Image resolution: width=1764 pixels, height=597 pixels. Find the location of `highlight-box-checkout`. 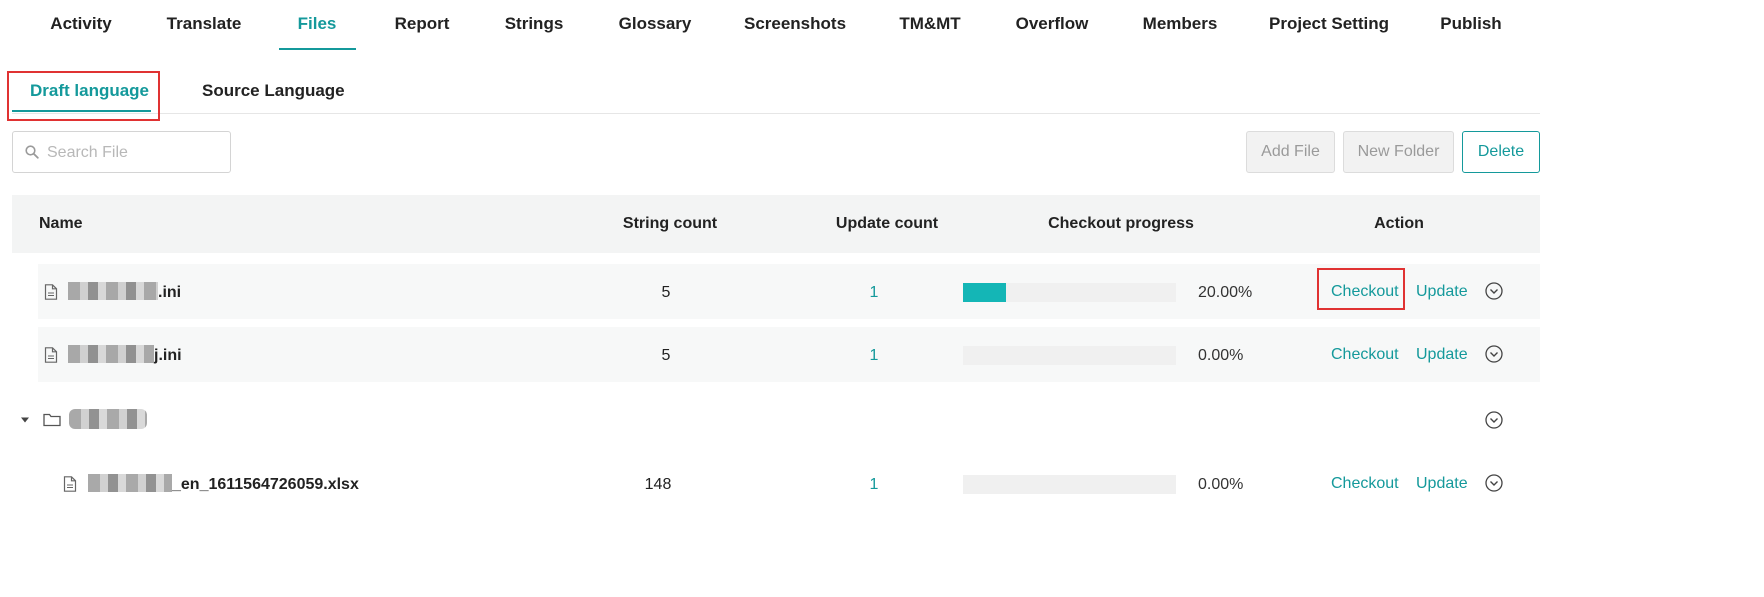

highlight-box-checkout is located at coordinates (1361, 289).